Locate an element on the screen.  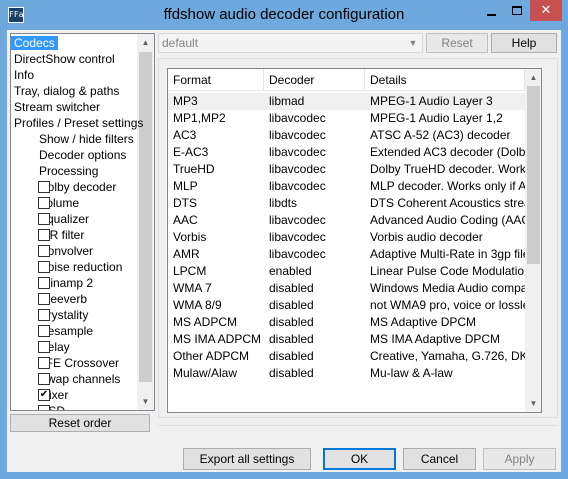
minimize-icon is located at coordinates (491, 15).